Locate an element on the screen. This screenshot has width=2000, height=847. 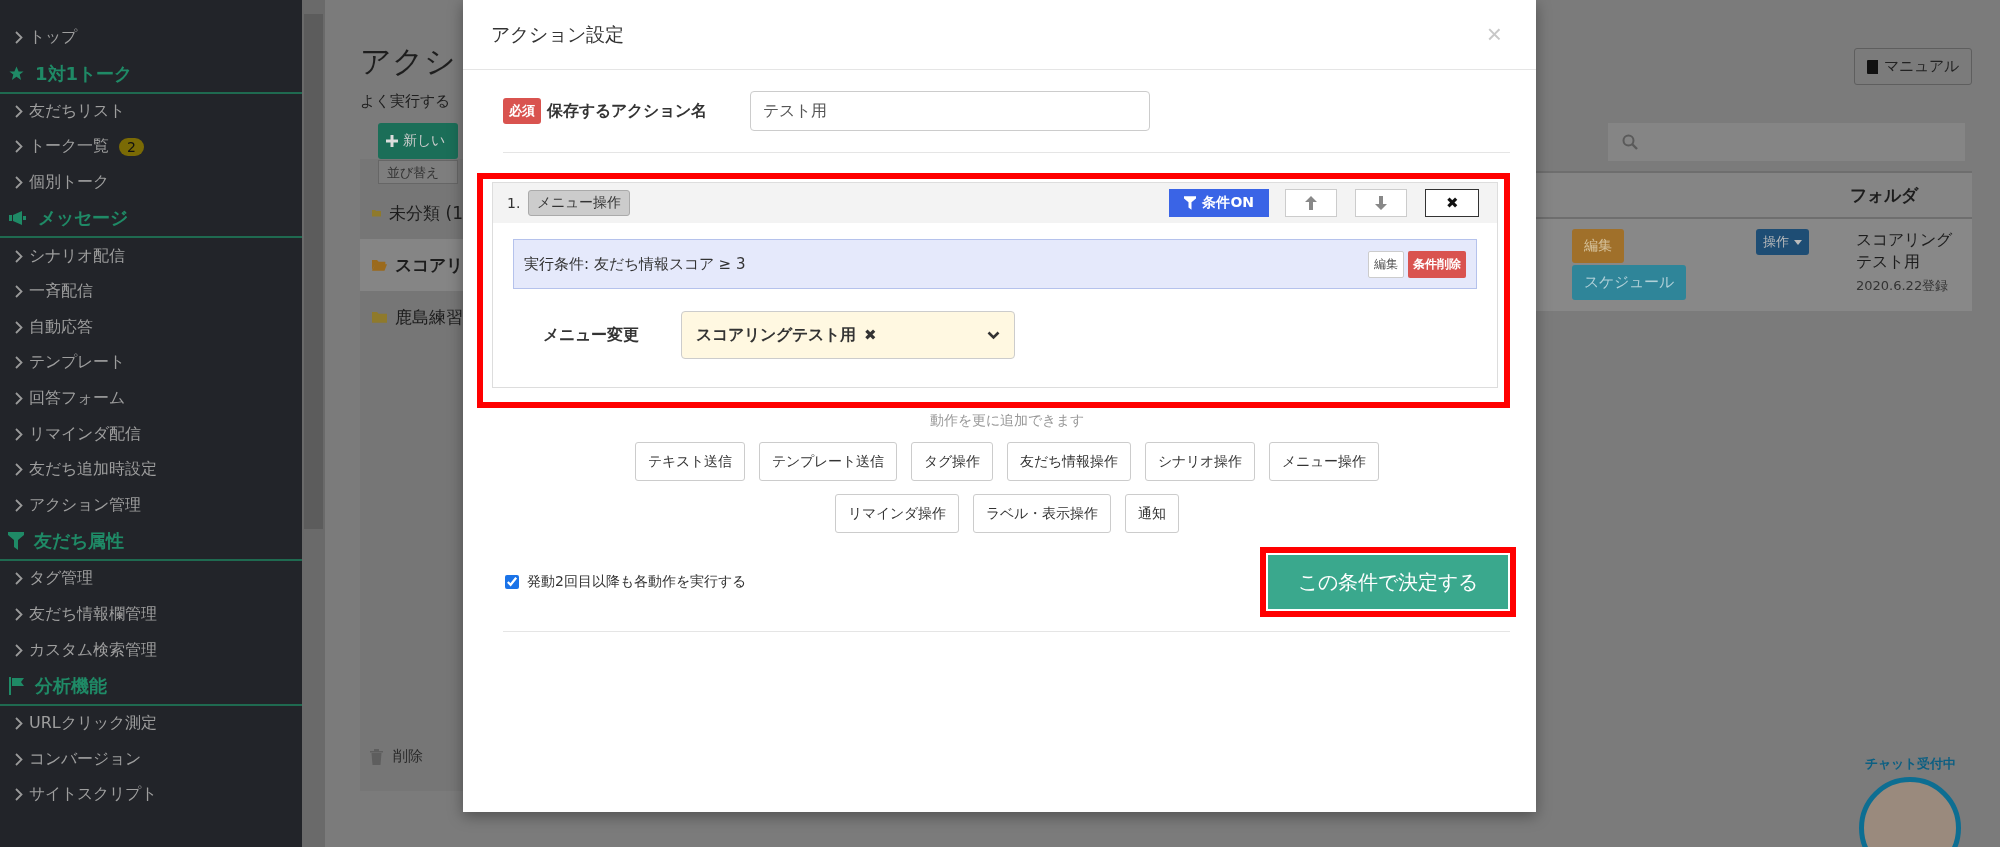
sidebar-link: カスタム検索管理 is located at coordinates (93, 650).